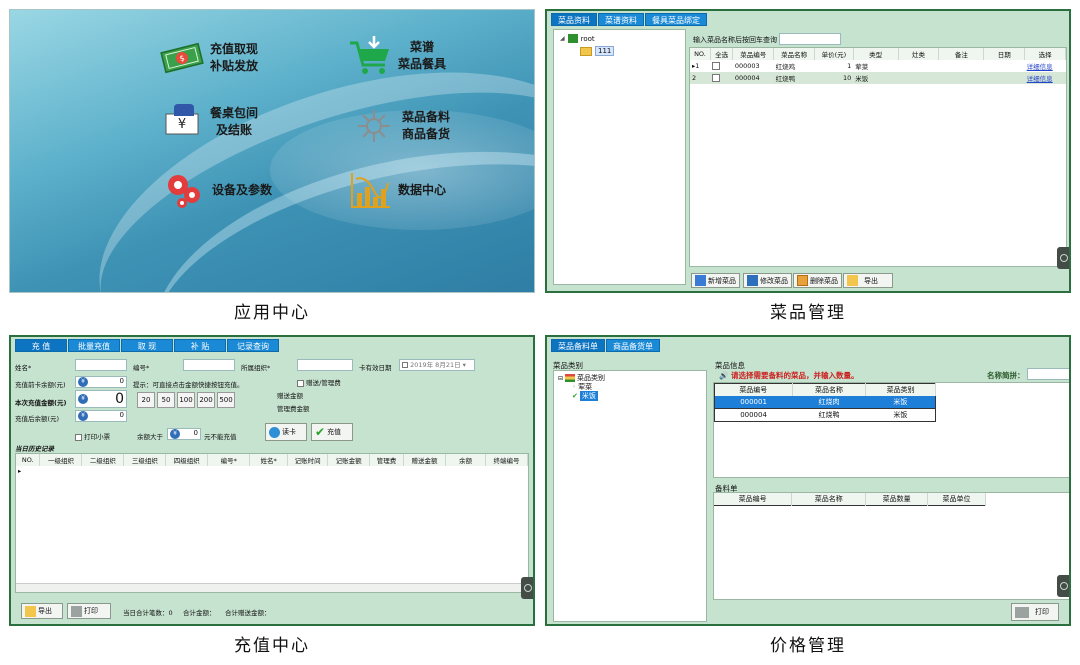 This screenshot has width=1080, height=665. What do you see at coordinates (850, 499) in the screenshot?
I see `prep-list-grid: 菜品编号 菜品名称 菜品数量 菜品单位` at bounding box center [850, 499].